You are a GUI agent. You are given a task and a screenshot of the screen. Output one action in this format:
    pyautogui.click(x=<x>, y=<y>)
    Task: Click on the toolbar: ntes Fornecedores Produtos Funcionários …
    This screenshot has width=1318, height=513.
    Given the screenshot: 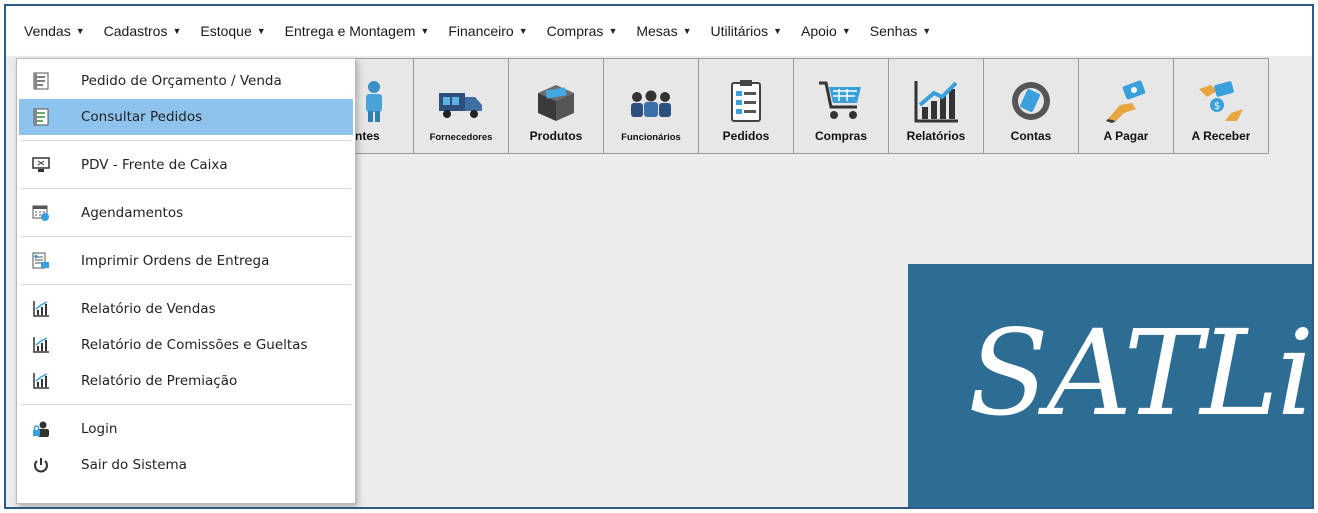 What is the action you would take?
    pyautogui.click(x=806, y=106)
    